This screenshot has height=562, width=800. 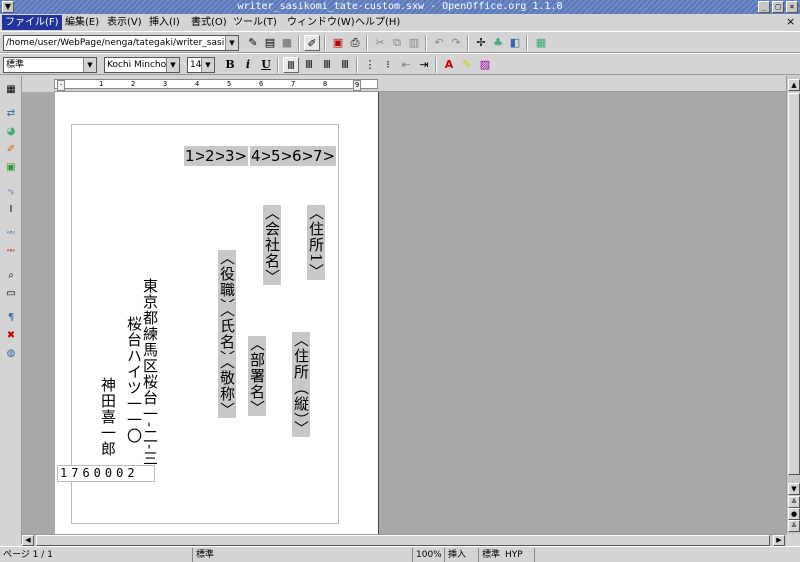 What do you see at coordinates (498, 43) in the screenshot?
I see `stylist-icon: ♣` at bounding box center [498, 43].